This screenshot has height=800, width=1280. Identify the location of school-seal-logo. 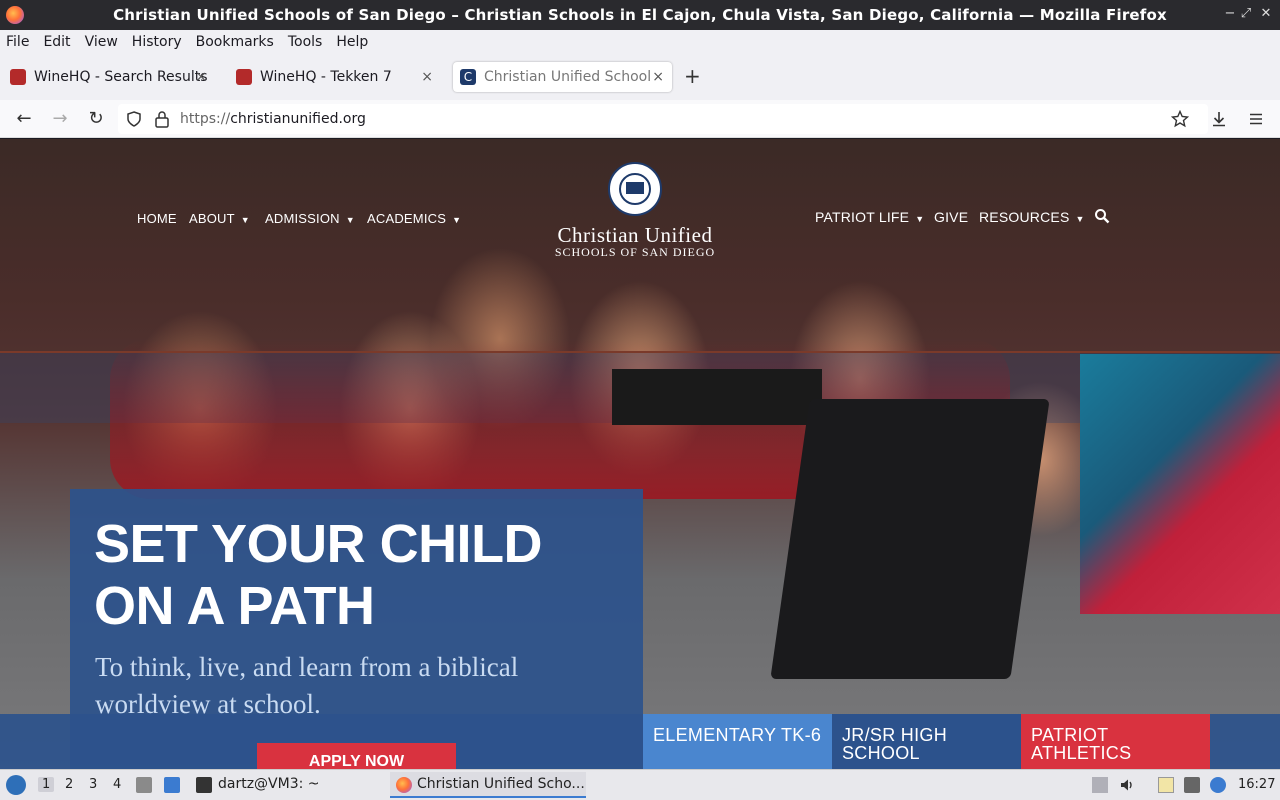
(635, 189).